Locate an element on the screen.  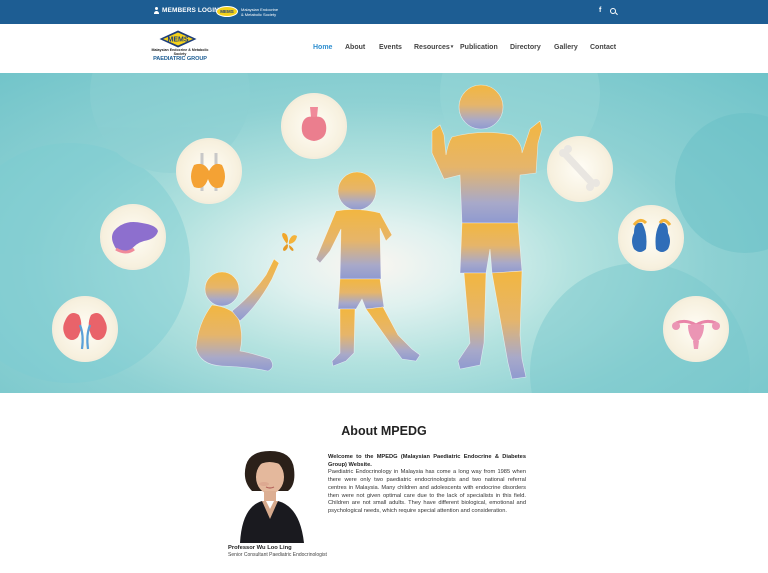
logo-group-text: PAEDIATRIC GROUP is located at coordinates (180, 59).